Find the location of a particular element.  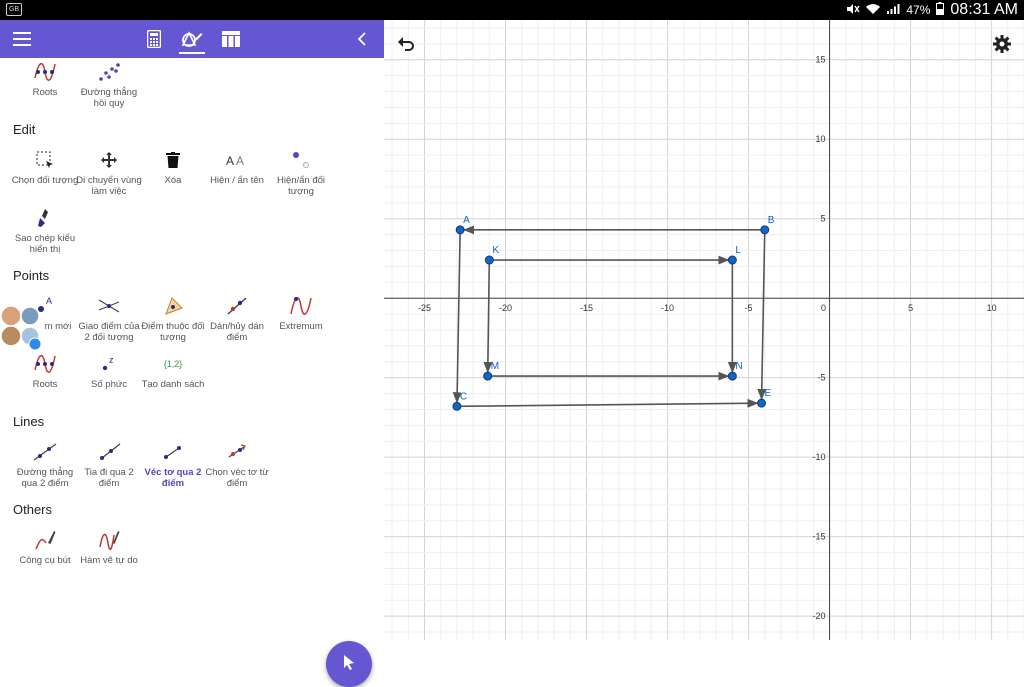

x-tick-label: 5 is located at coordinates (910, 308).